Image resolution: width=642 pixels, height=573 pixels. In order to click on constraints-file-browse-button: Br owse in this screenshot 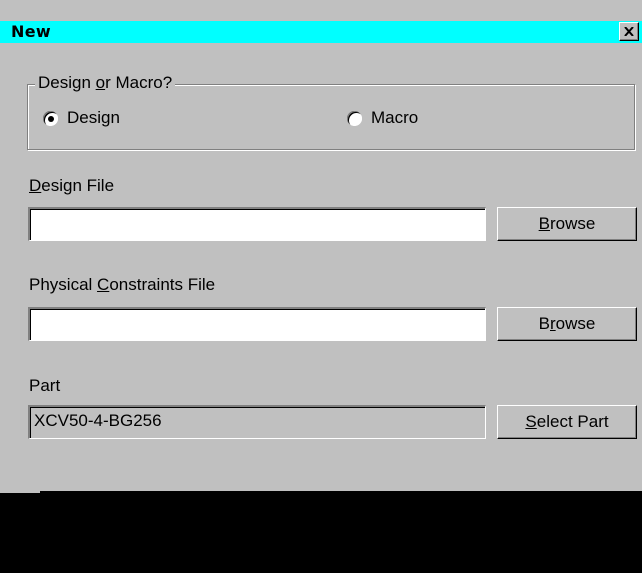, I will do `click(567, 324)`.